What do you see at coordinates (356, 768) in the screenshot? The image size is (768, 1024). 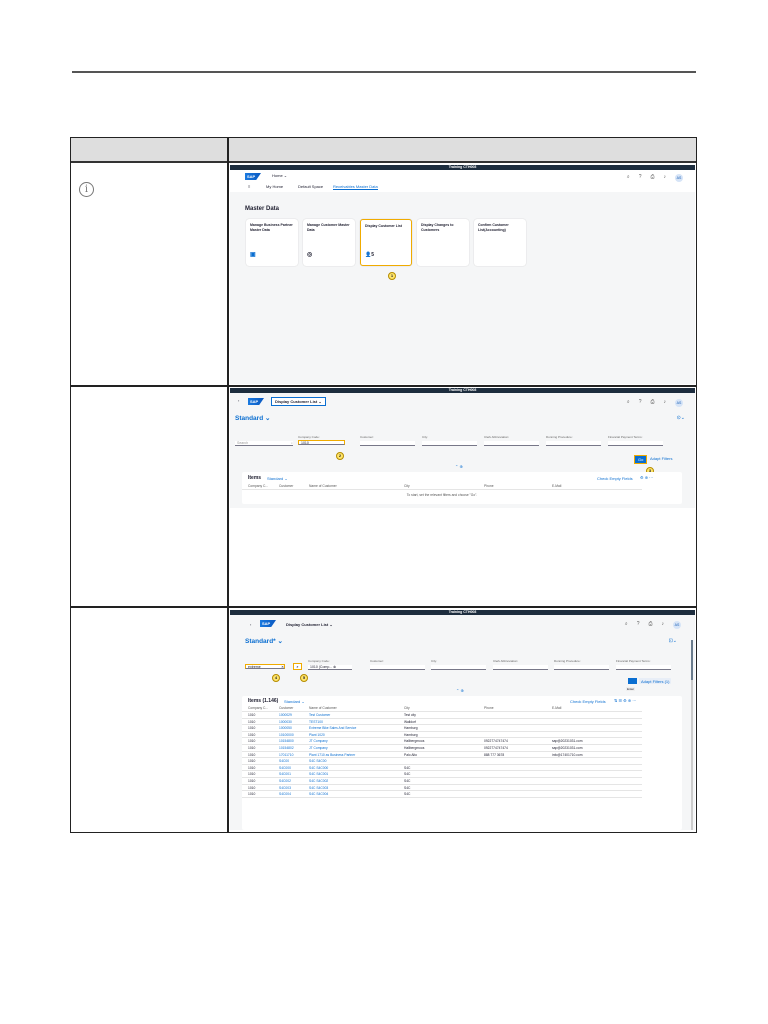 I see `cell-name: S4C S4C000` at bounding box center [356, 768].